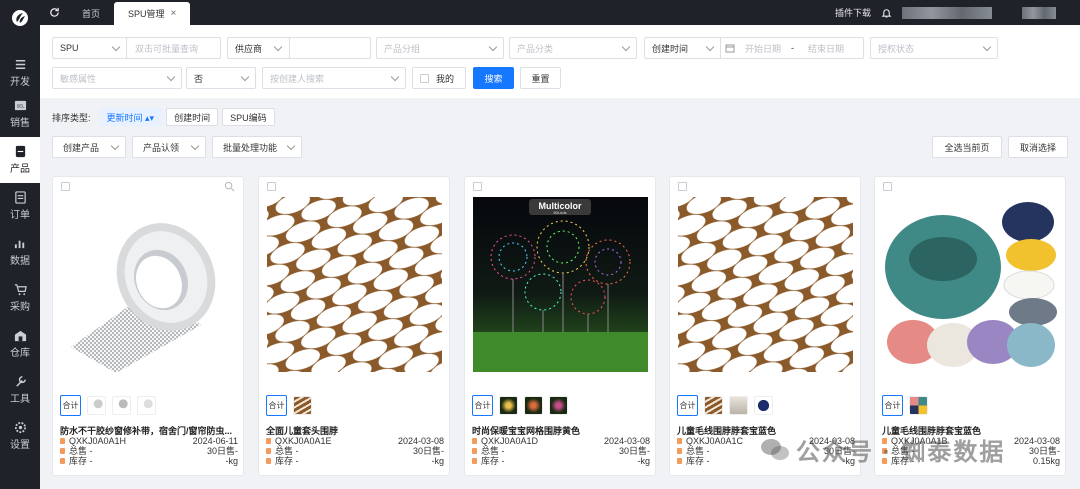  What do you see at coordinates (20, 399) in the screenshot?
I see `sidebar-item-label: 工具` at bounding box center [20, 399].